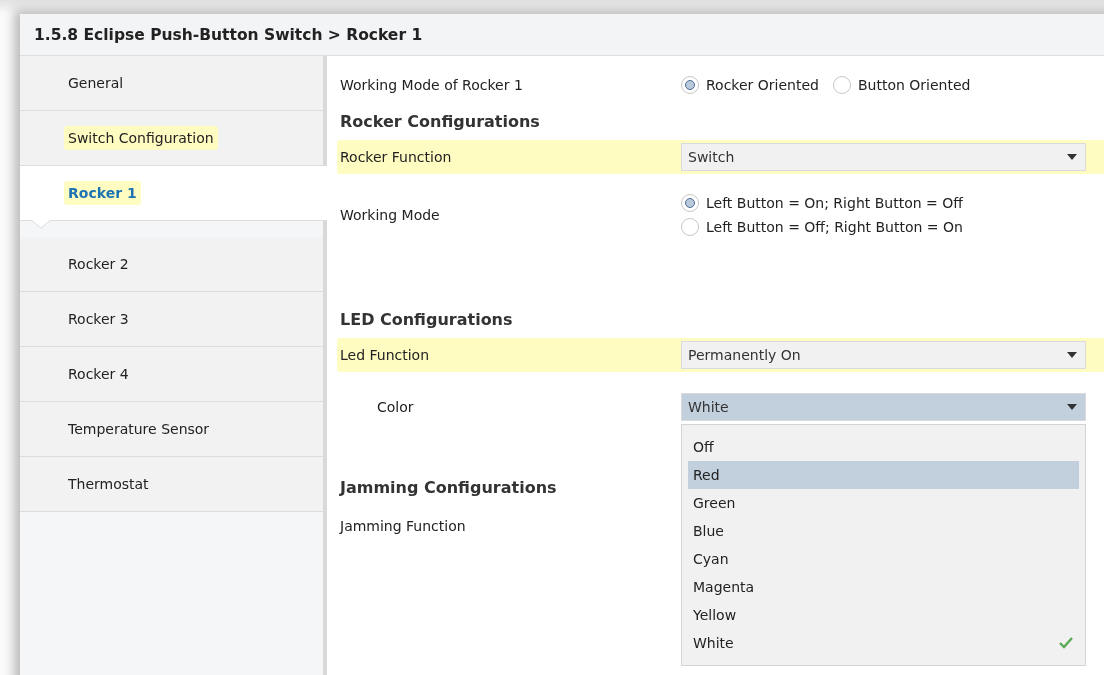 Image resolution: width=1104 pixels, height=675 pixels. What do you see at coordinates (96, 83) in the screenshot?
I see `sidebar-label: General` at bounding box center [96, 83].